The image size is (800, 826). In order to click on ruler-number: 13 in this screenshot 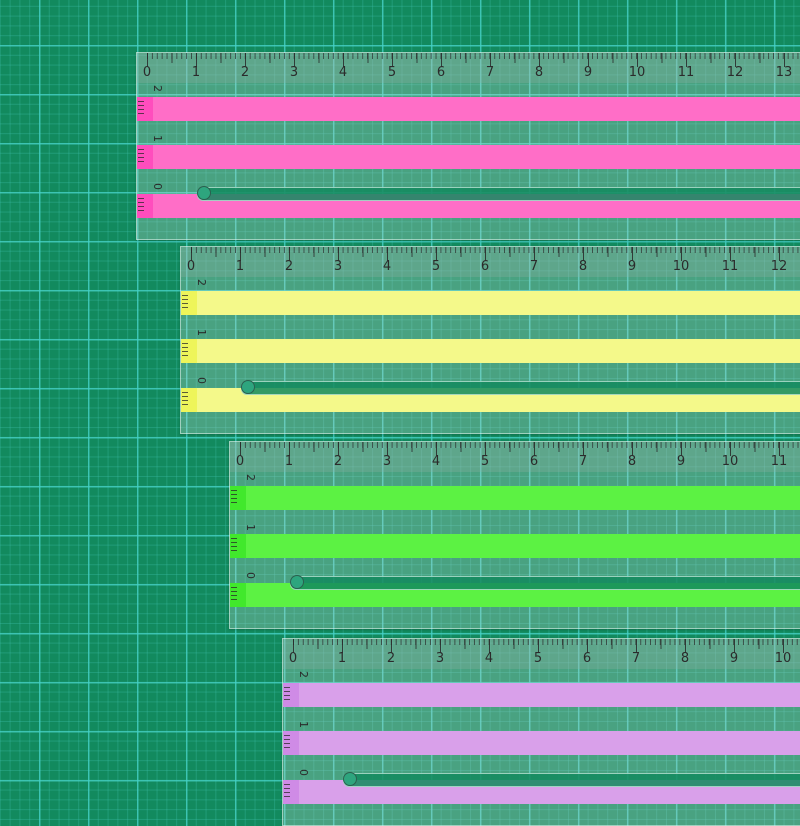, I will do `click(784, 72)`.